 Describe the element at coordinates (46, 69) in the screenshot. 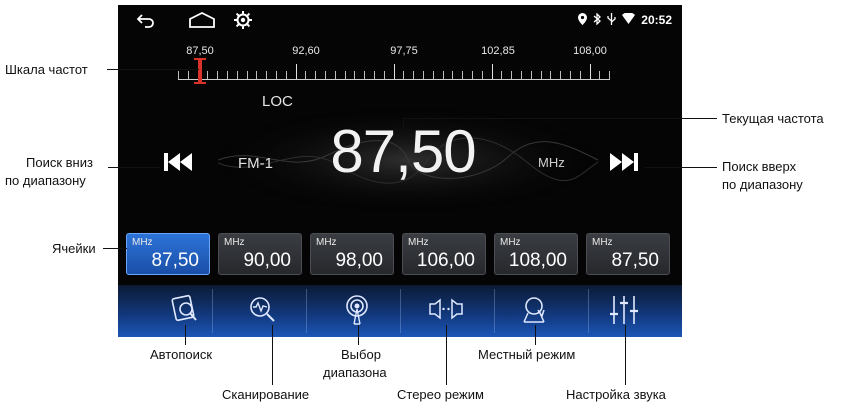

I see `annotation-scale: Шкала частот` at that location.